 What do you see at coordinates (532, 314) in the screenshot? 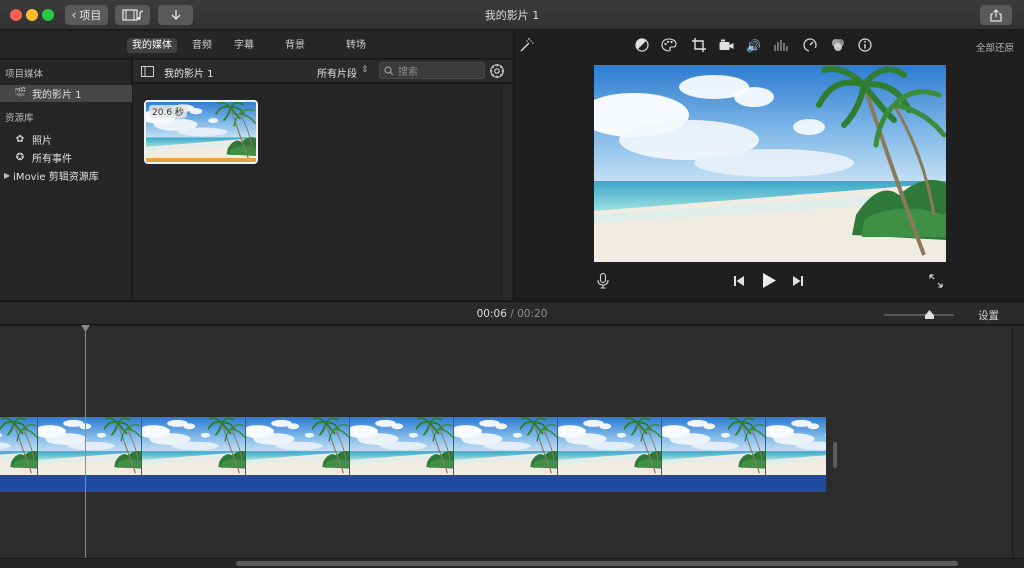
I see `total-duration: 00:20` at bounding box center [532, 314].